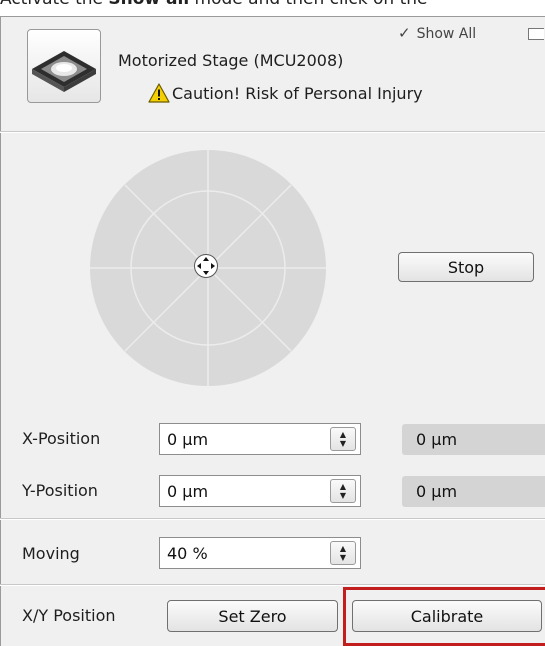  What do you see at coordinates (272, 132) in the screenshot?
I see `header-divider-highlight` at bounding box center [272, 132].